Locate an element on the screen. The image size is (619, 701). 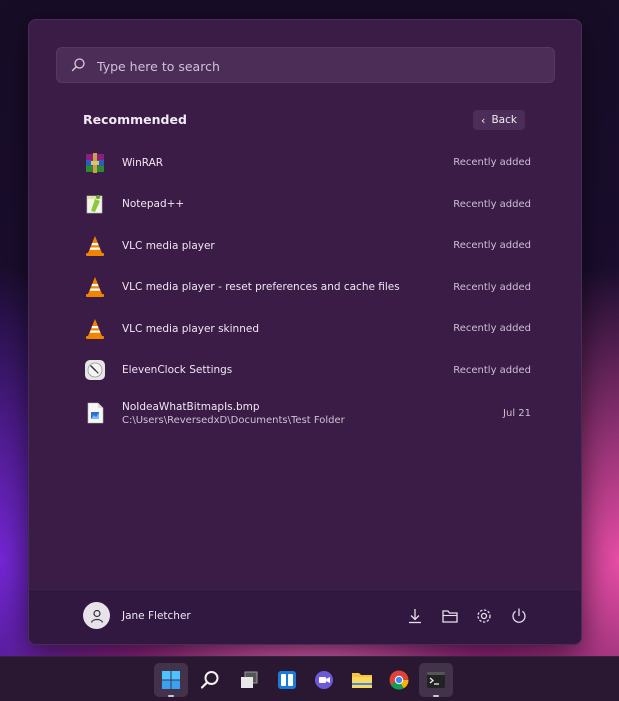
search-box is located at coordinates (305, 65).